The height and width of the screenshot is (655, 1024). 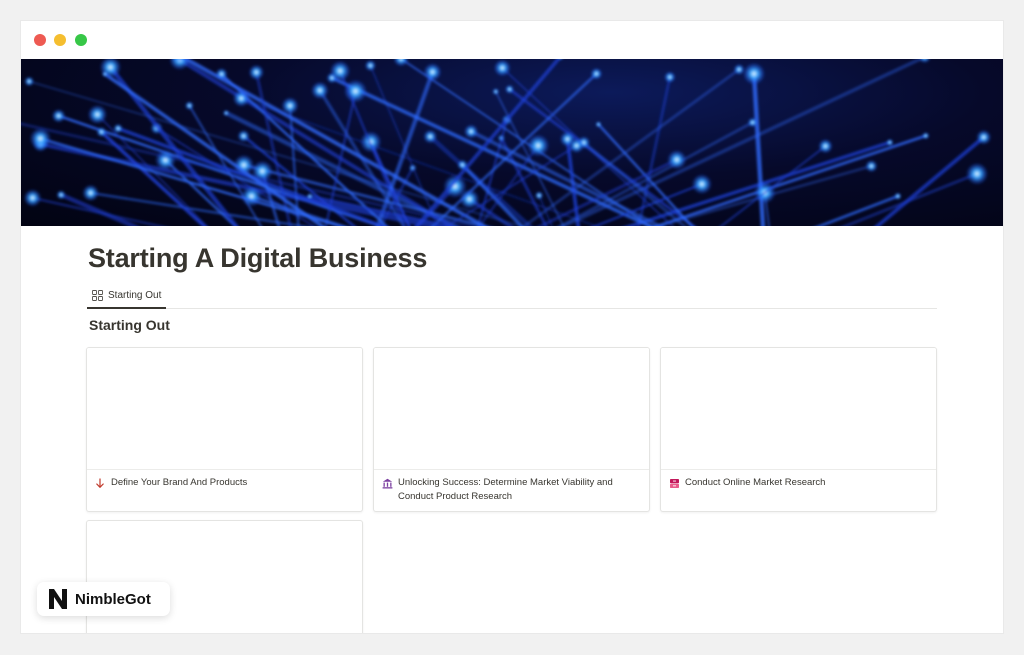 I want to click on card-footer: Conduct Online Market Research, so click(x=798, y=483).